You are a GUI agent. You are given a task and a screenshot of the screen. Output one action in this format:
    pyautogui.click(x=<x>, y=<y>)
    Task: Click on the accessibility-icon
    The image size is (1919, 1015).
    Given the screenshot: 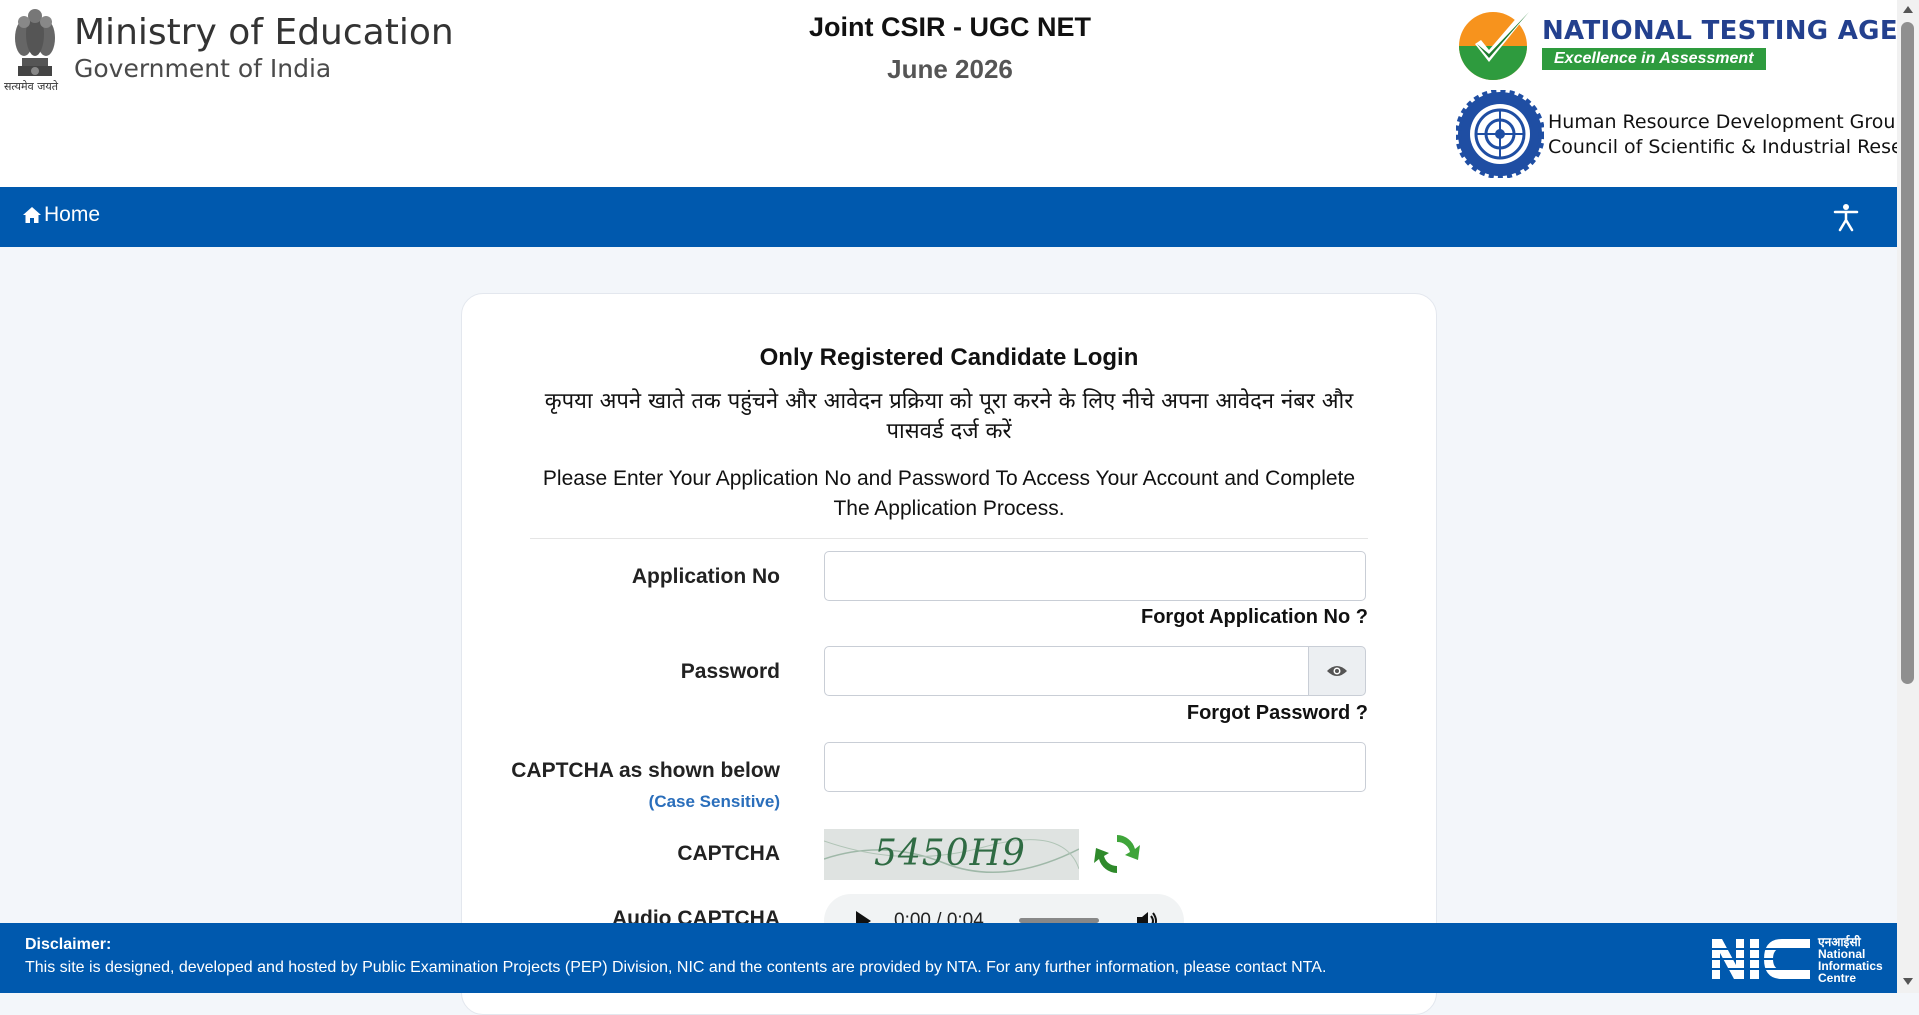 What is the action you would take?
    pyautogui.click(x=1846, y=217)
    